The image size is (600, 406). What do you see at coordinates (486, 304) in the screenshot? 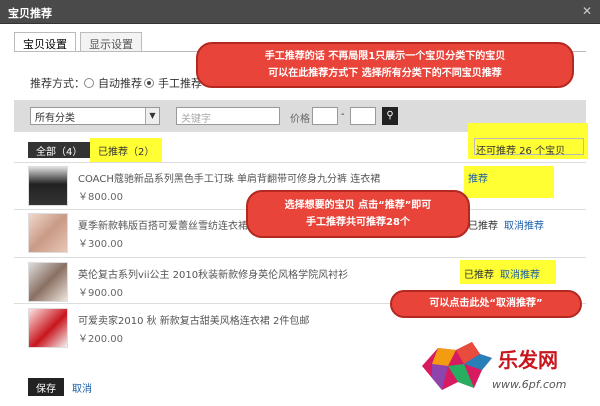
I see `annotation-bottom: 可以点击此处“取消推荐”` at bounding box center [486, 304].